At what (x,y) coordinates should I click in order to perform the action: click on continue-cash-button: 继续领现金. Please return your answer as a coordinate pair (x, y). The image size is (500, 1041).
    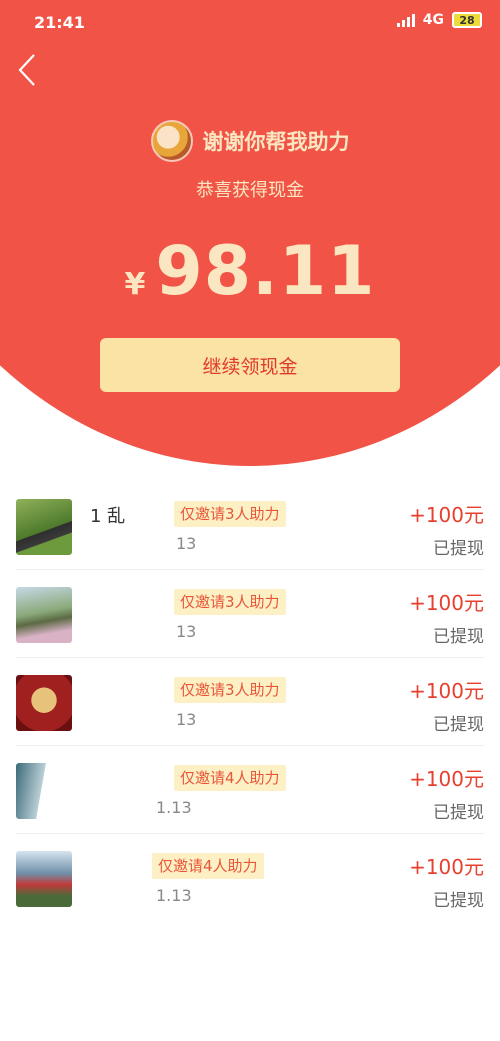
    Looking at the image, I should click on (250, 365).